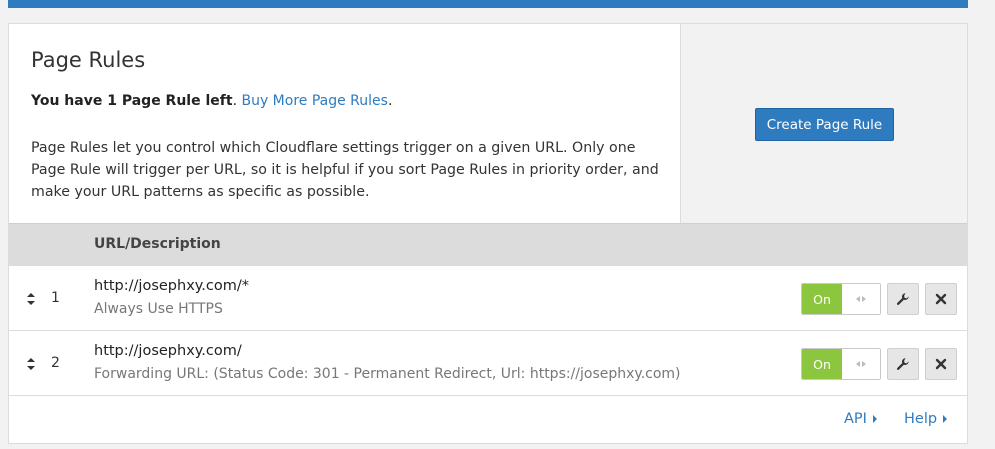 The height and width of the screenshot is (449, 995). I want to click on table-header: URL/Description, so click(488, 244).